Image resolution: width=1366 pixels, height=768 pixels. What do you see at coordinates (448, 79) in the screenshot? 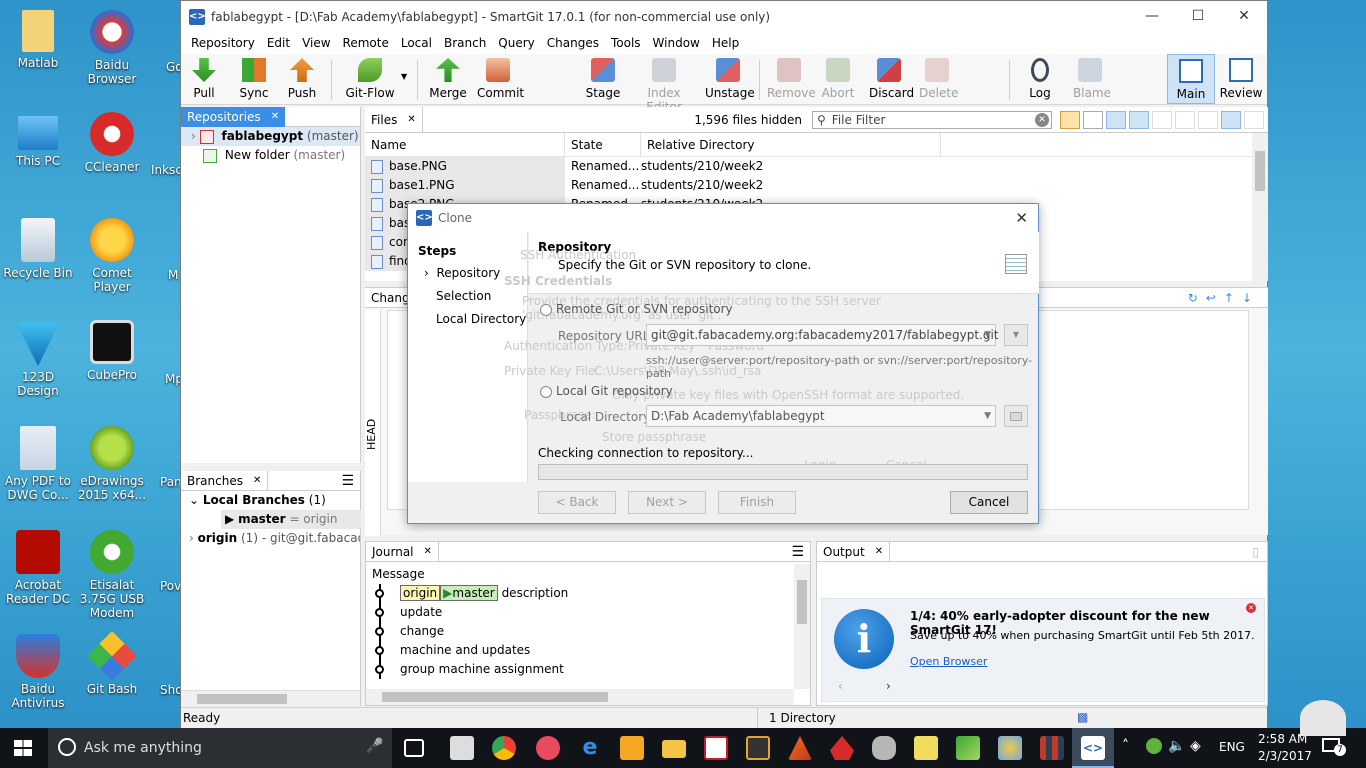
I see `merge-button: Merge` at bounding box center [448, 79].